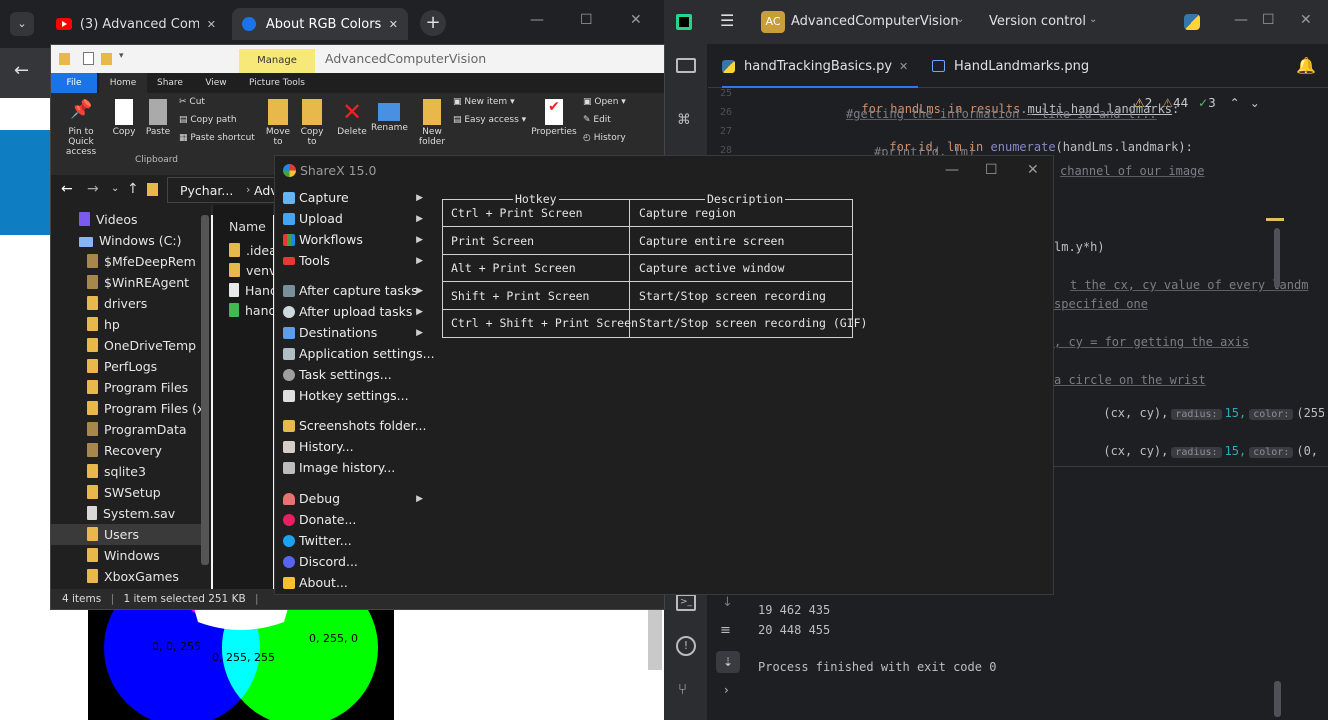 This screenshot has width=1328, height=720. Describe the element at coordinates (247, 226) in the screenshot. I see `column-header-name: Name` at that location.